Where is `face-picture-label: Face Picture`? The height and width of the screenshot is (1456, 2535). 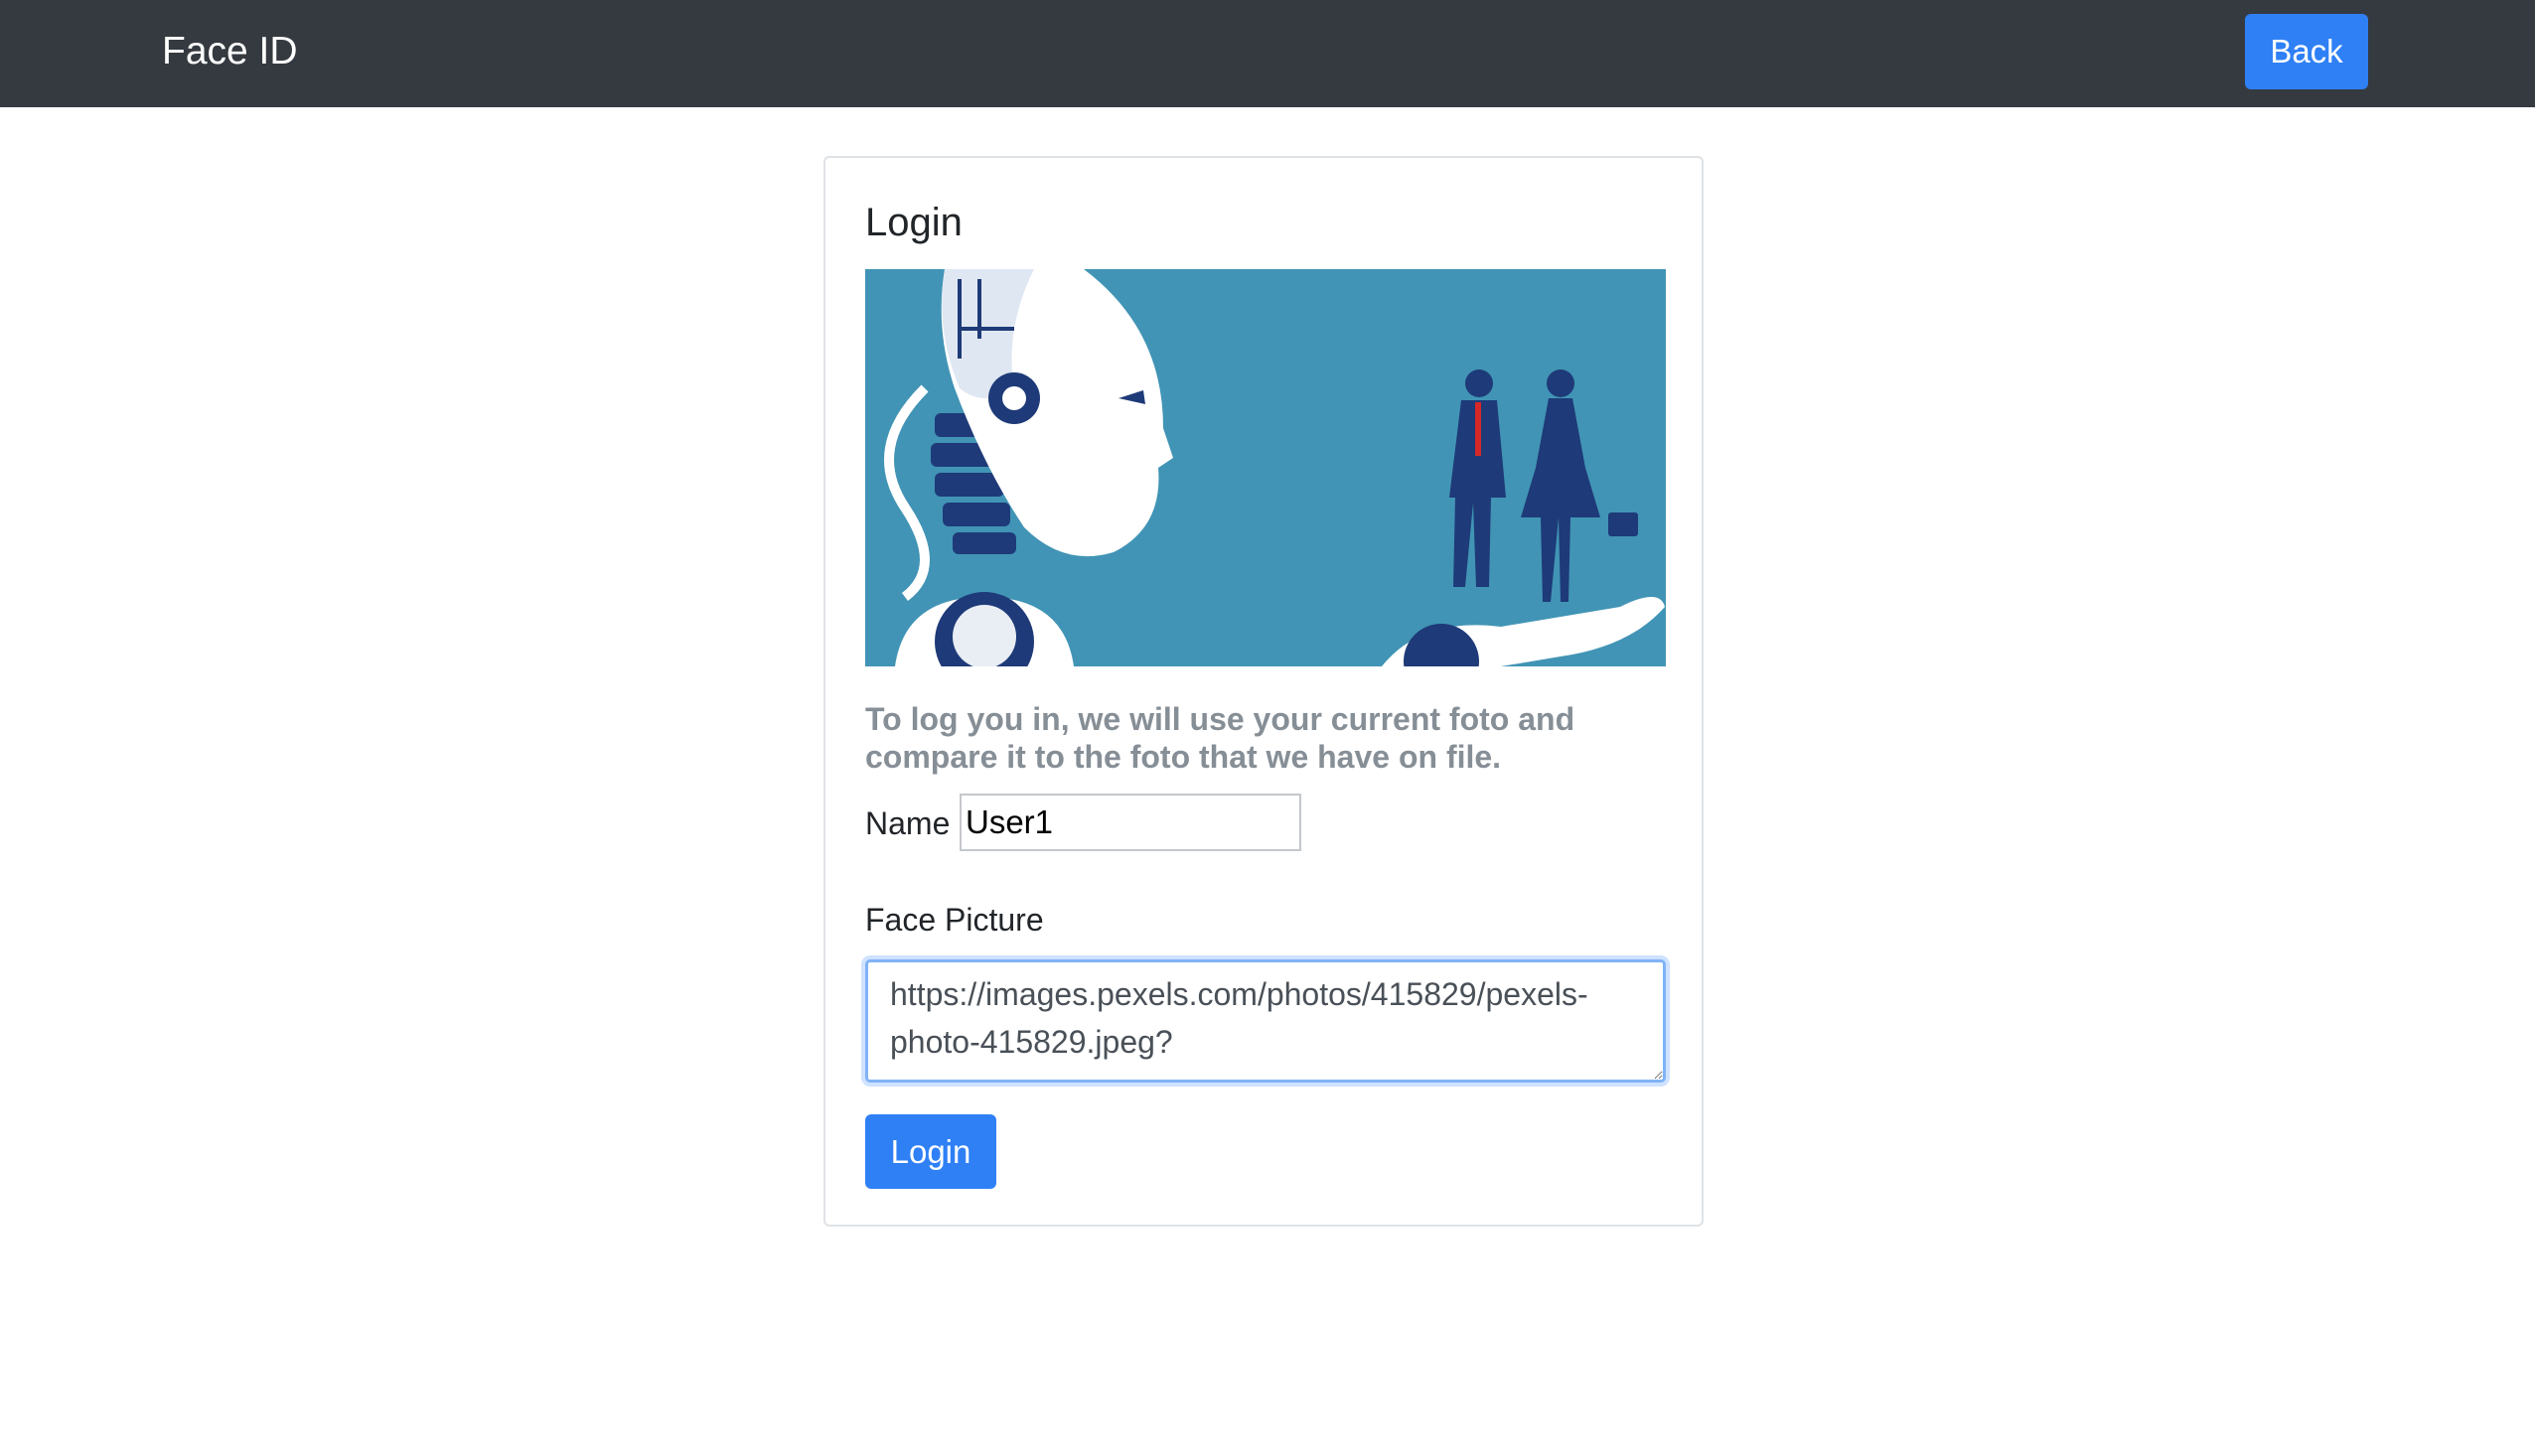
face-picture-label: Face Picture is located at coordinates (955, 920).